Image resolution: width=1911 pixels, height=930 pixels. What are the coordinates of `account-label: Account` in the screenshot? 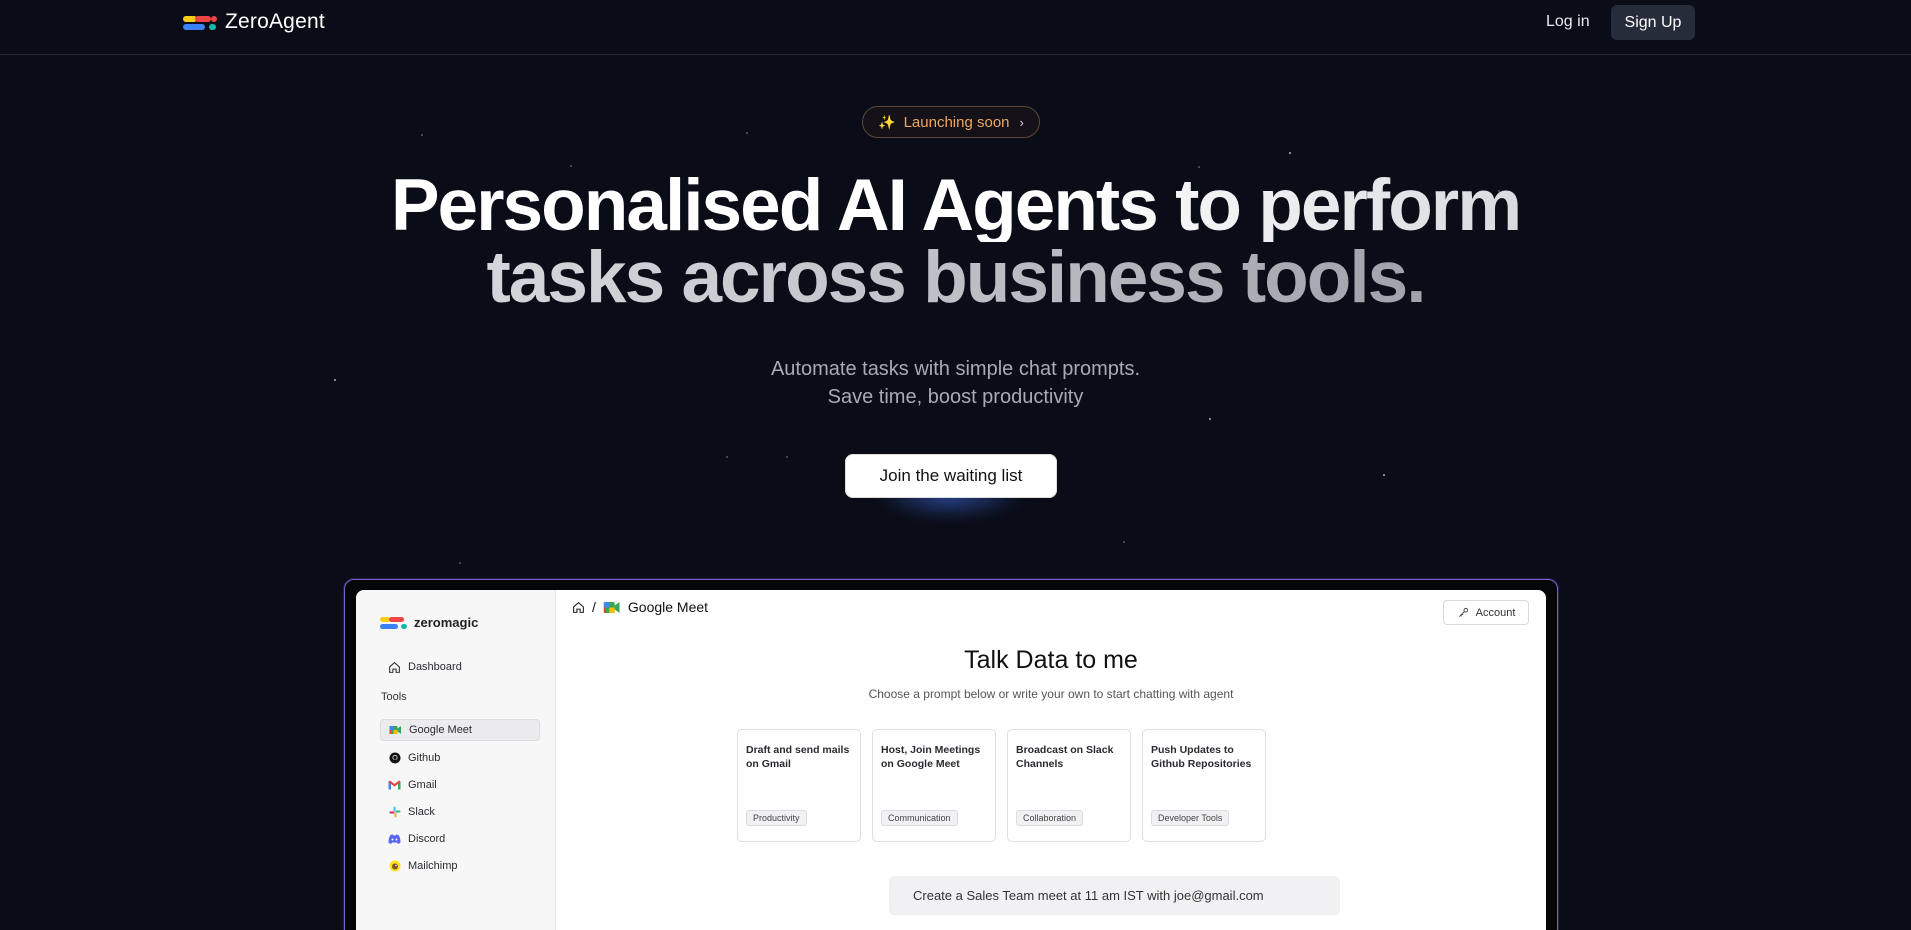 It's located at (1495, 612).